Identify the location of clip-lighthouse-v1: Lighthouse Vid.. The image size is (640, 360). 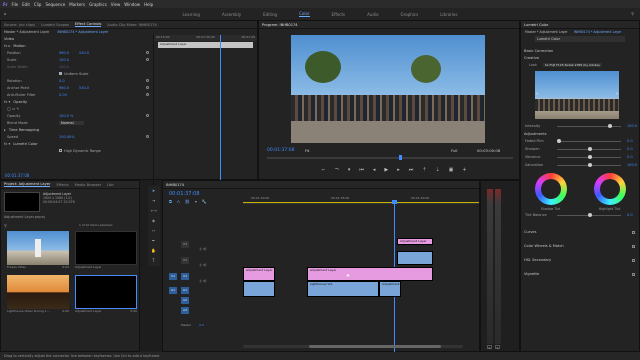
(343, 289).